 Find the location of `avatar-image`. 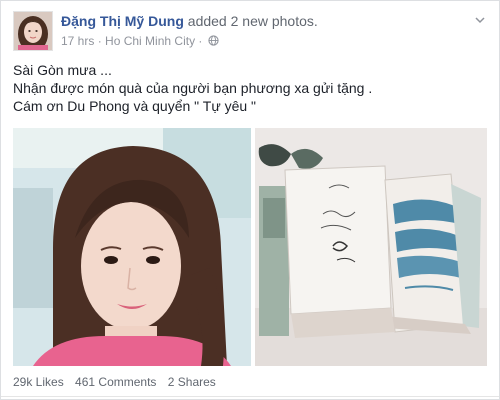

avatar-image is located at coordinates (33, 31).